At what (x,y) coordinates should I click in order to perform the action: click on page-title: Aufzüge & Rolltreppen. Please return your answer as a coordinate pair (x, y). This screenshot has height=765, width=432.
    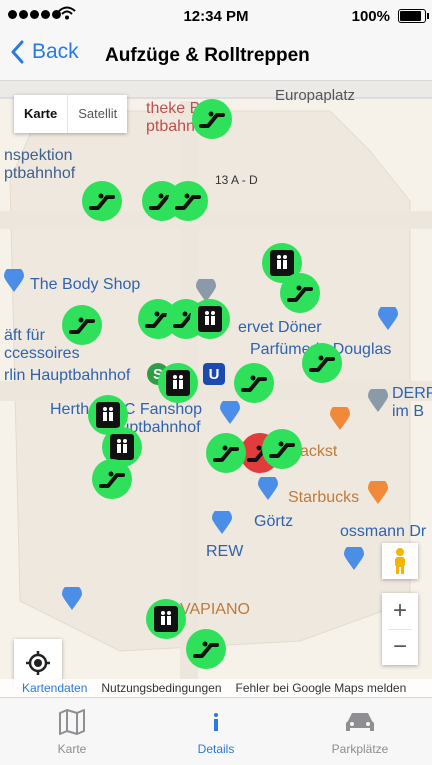
    Looking at the image, I should click on (207, 55).